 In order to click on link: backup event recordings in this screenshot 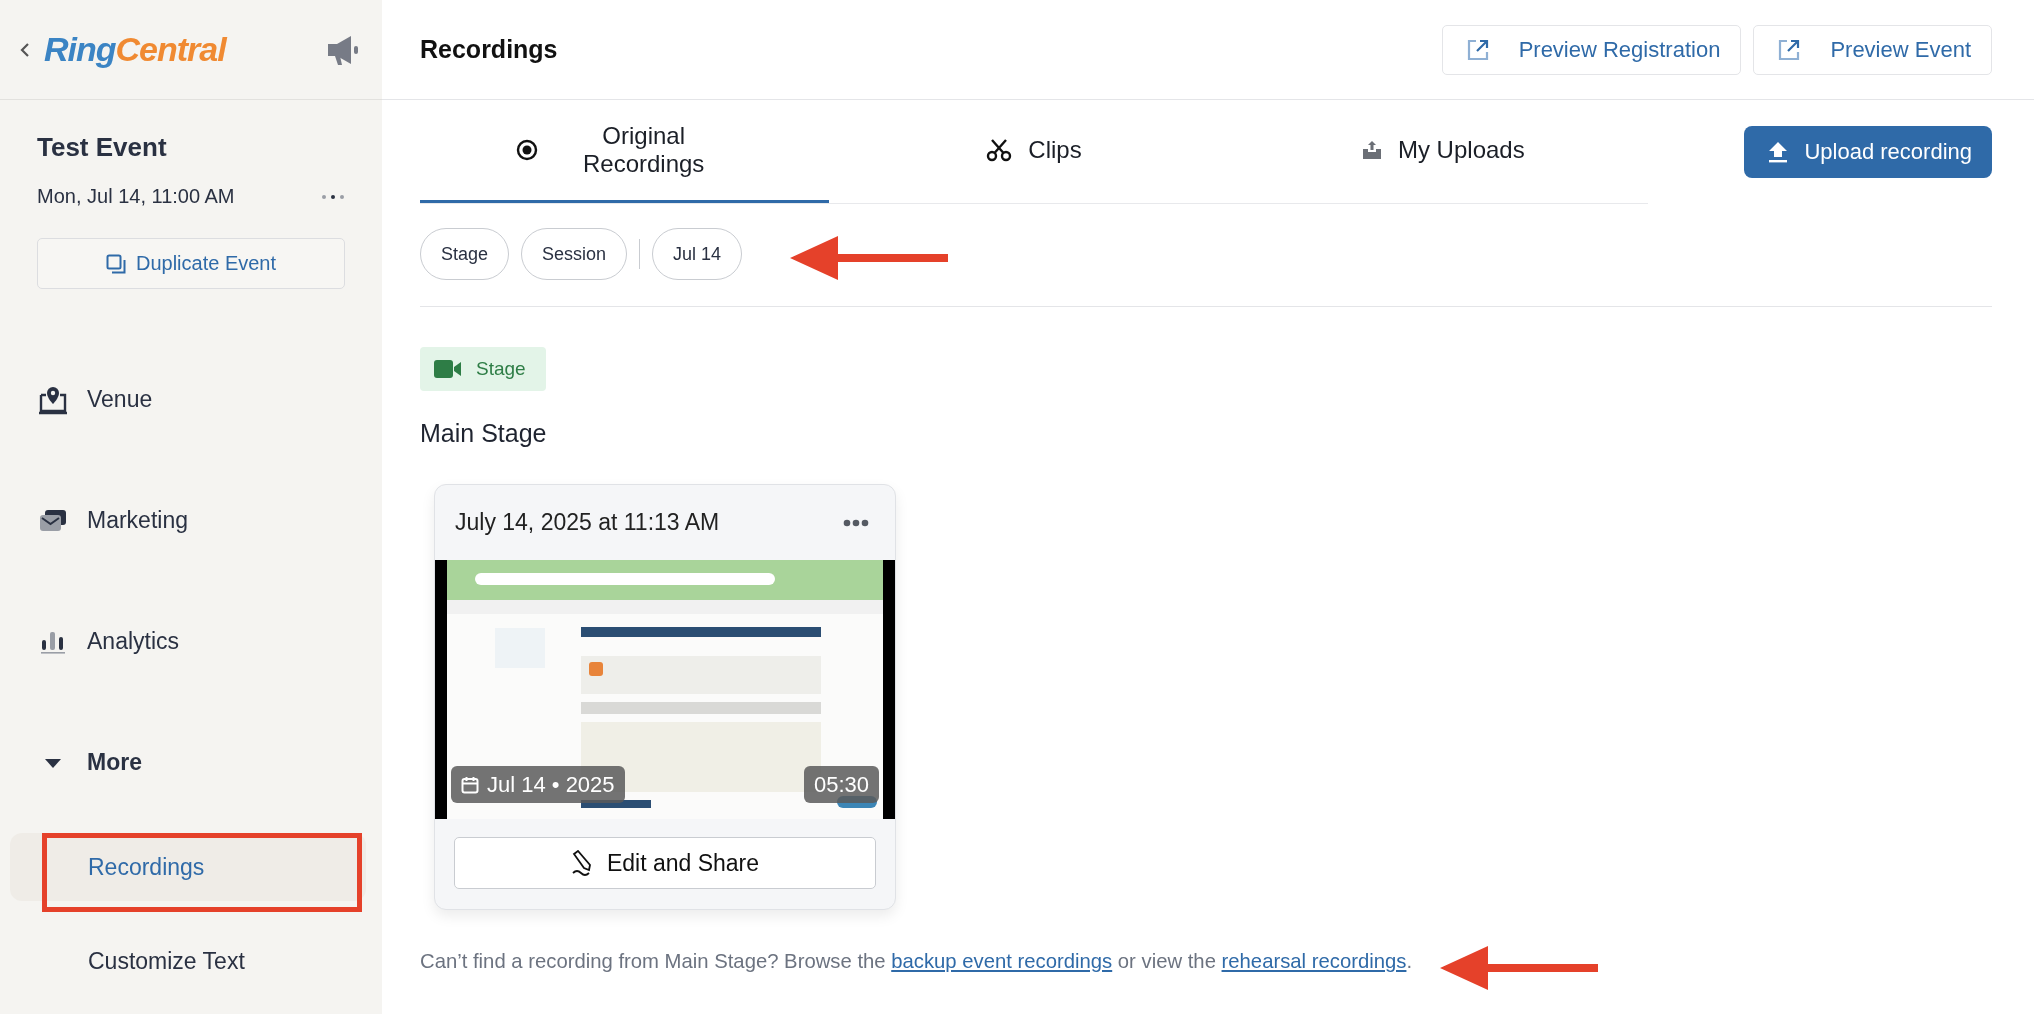, I will do `click(1002, 961)`.